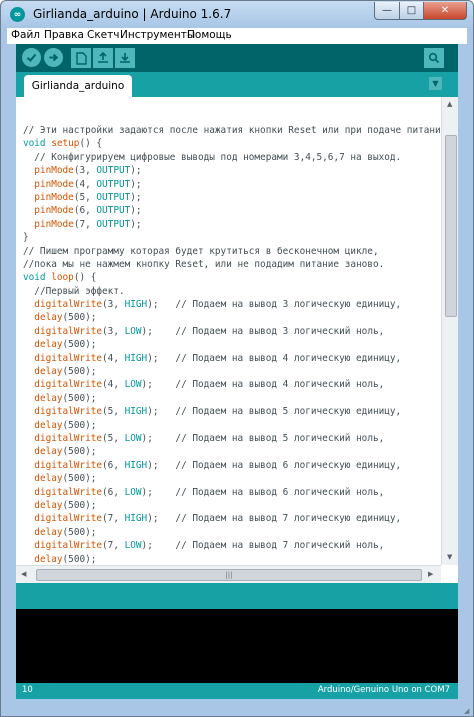 The width and height of the screenshot is (474, 717). Describe the element at coordinates (434, 58) in the screenshot. I see `serial-monitor-icon` at that location.